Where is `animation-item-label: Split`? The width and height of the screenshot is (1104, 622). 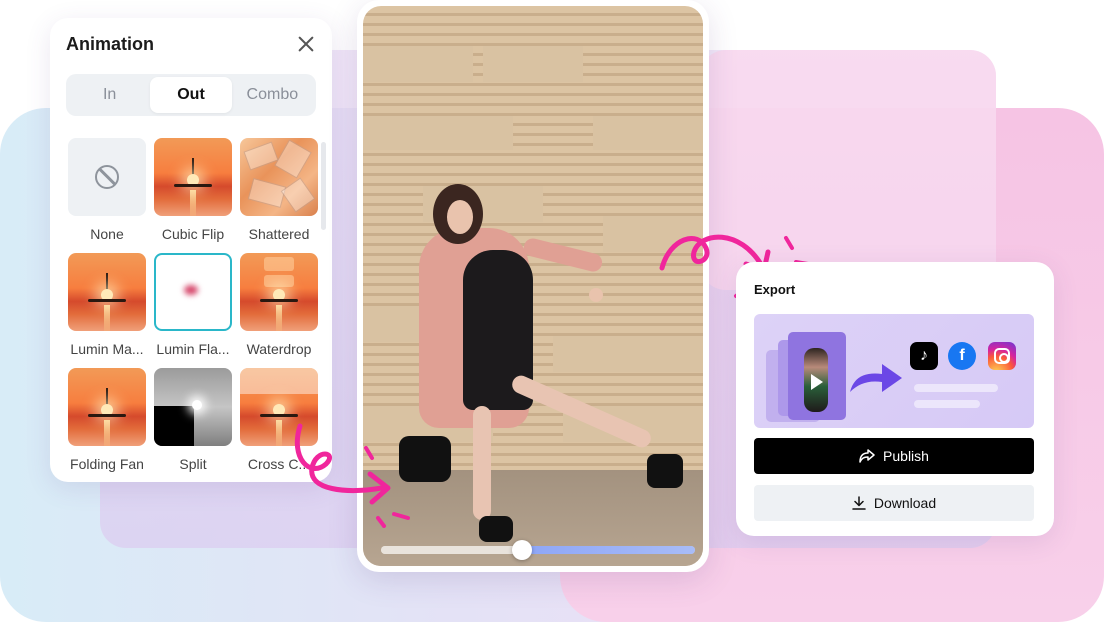 animation-item-label: Split is located at coordinates (193, 464).